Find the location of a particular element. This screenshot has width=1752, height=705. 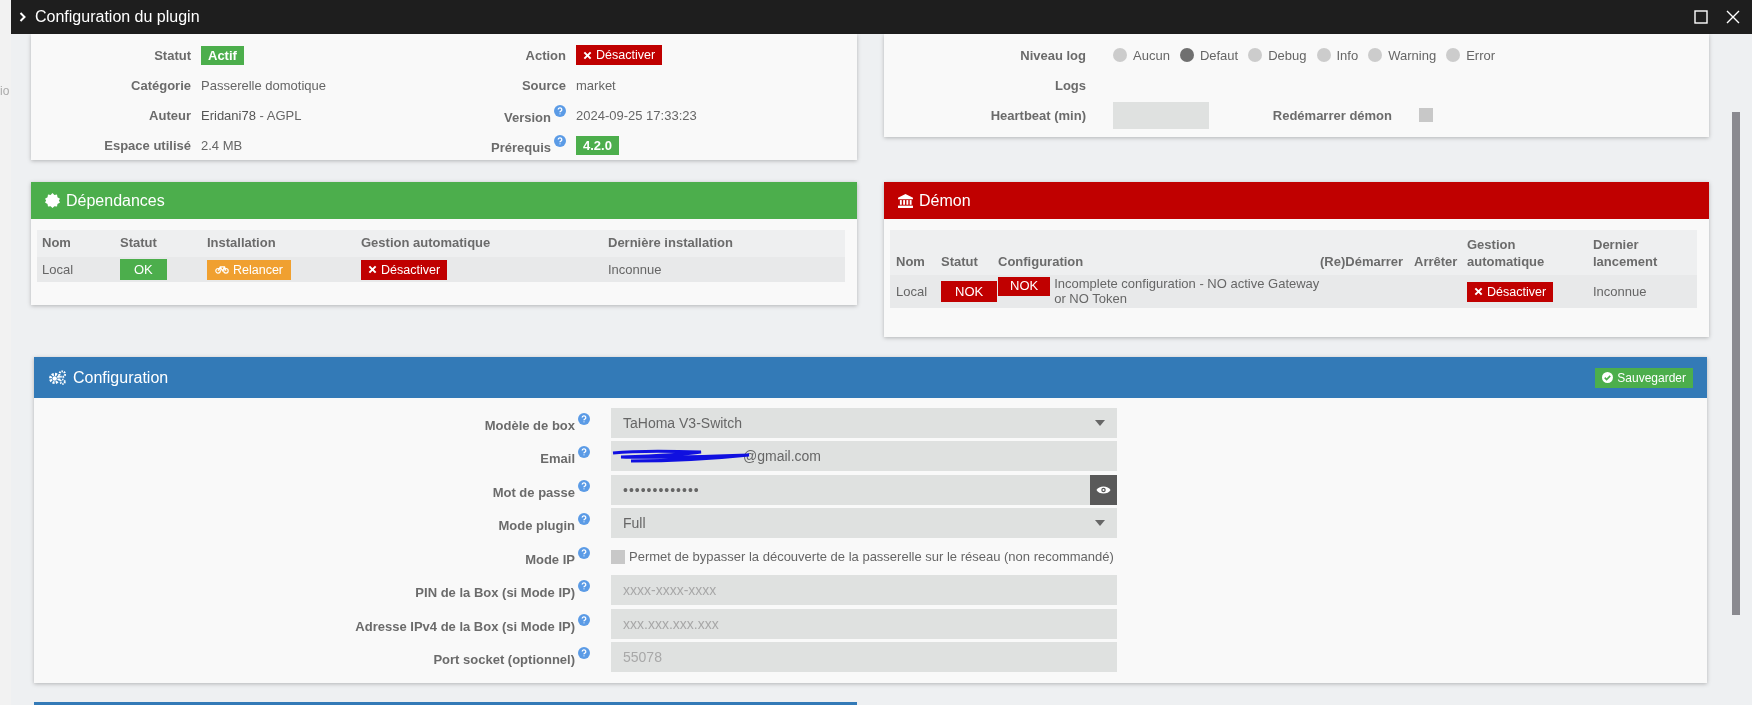

field-value: 2024-09-25 17:33:23 is located at coordinates (636, 115).